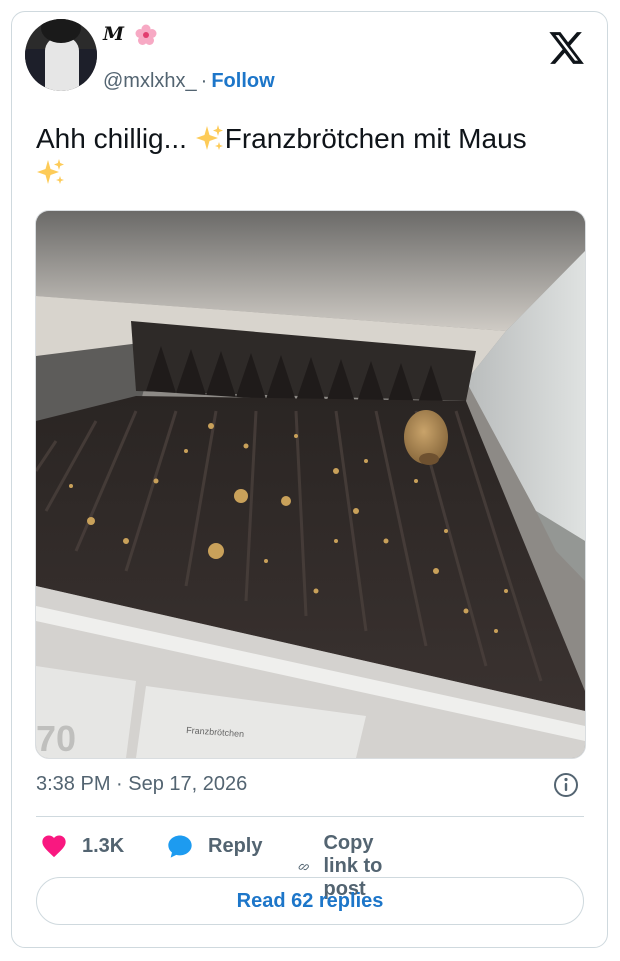 The height and width of the screenshot is (961, 620). Describe the element at coordinates (566, 48) in the screenshot. I see `x-logo-icon` at that location.